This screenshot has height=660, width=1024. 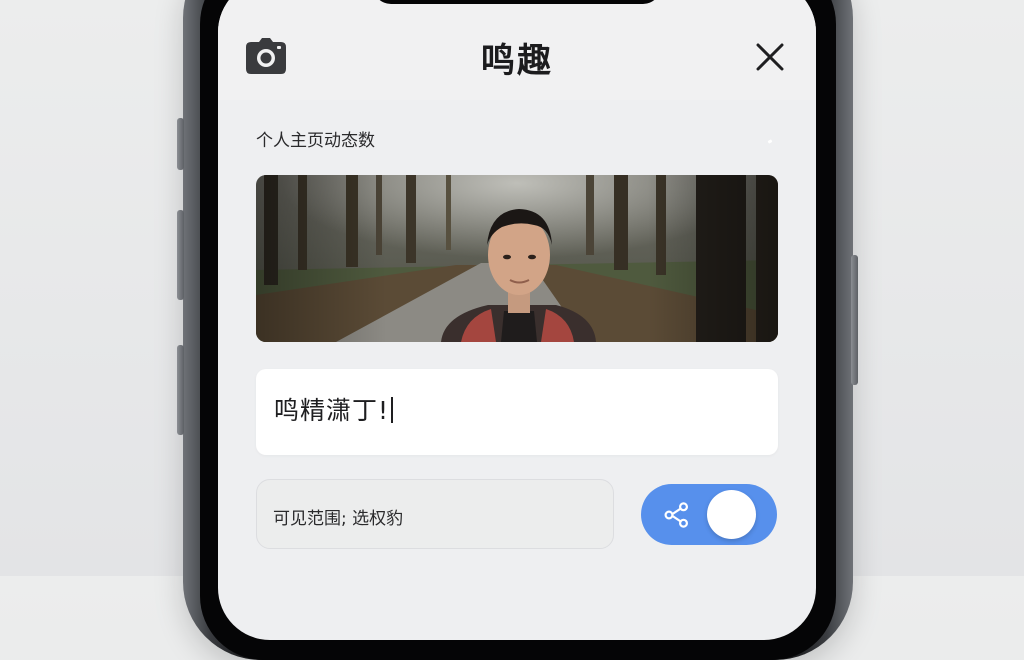 I want to click on phone-notch, so click(x=517, y=2).